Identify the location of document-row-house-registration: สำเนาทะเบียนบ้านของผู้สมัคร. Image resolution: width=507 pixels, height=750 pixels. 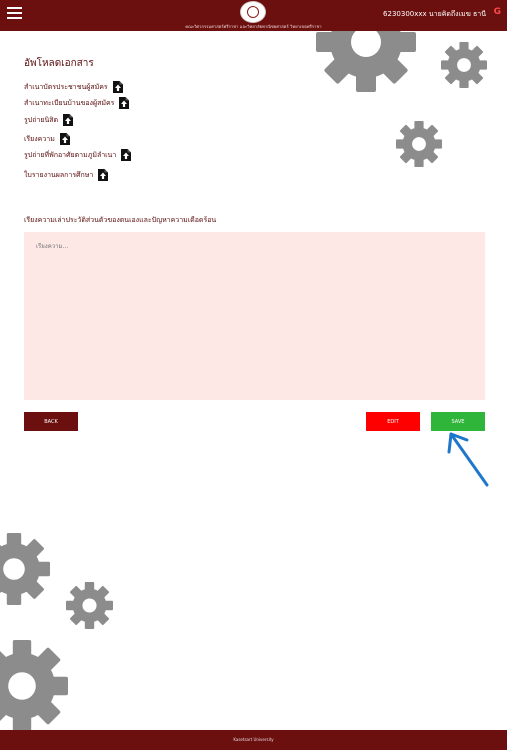
(76, 103).